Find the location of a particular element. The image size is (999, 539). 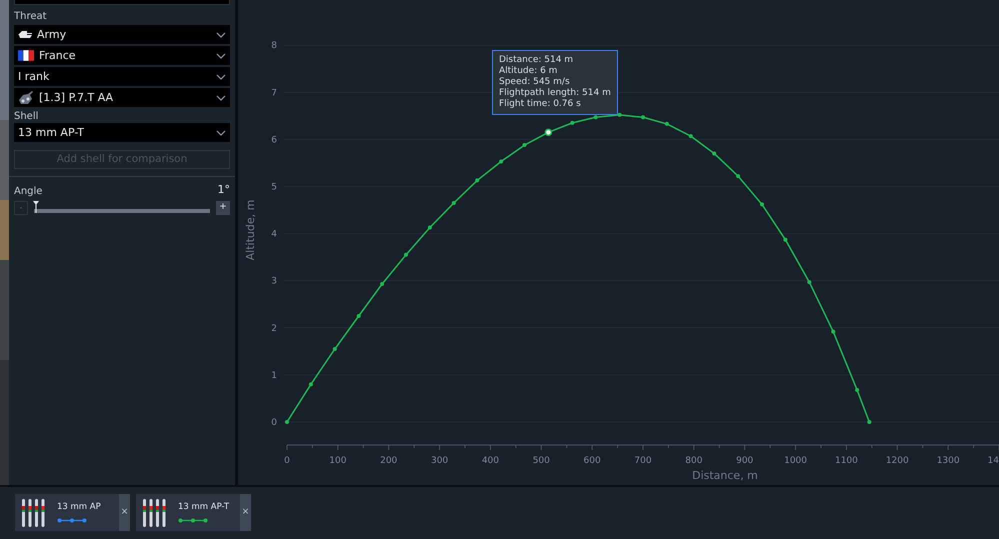

slider-track is located at coordinates (122, 207).